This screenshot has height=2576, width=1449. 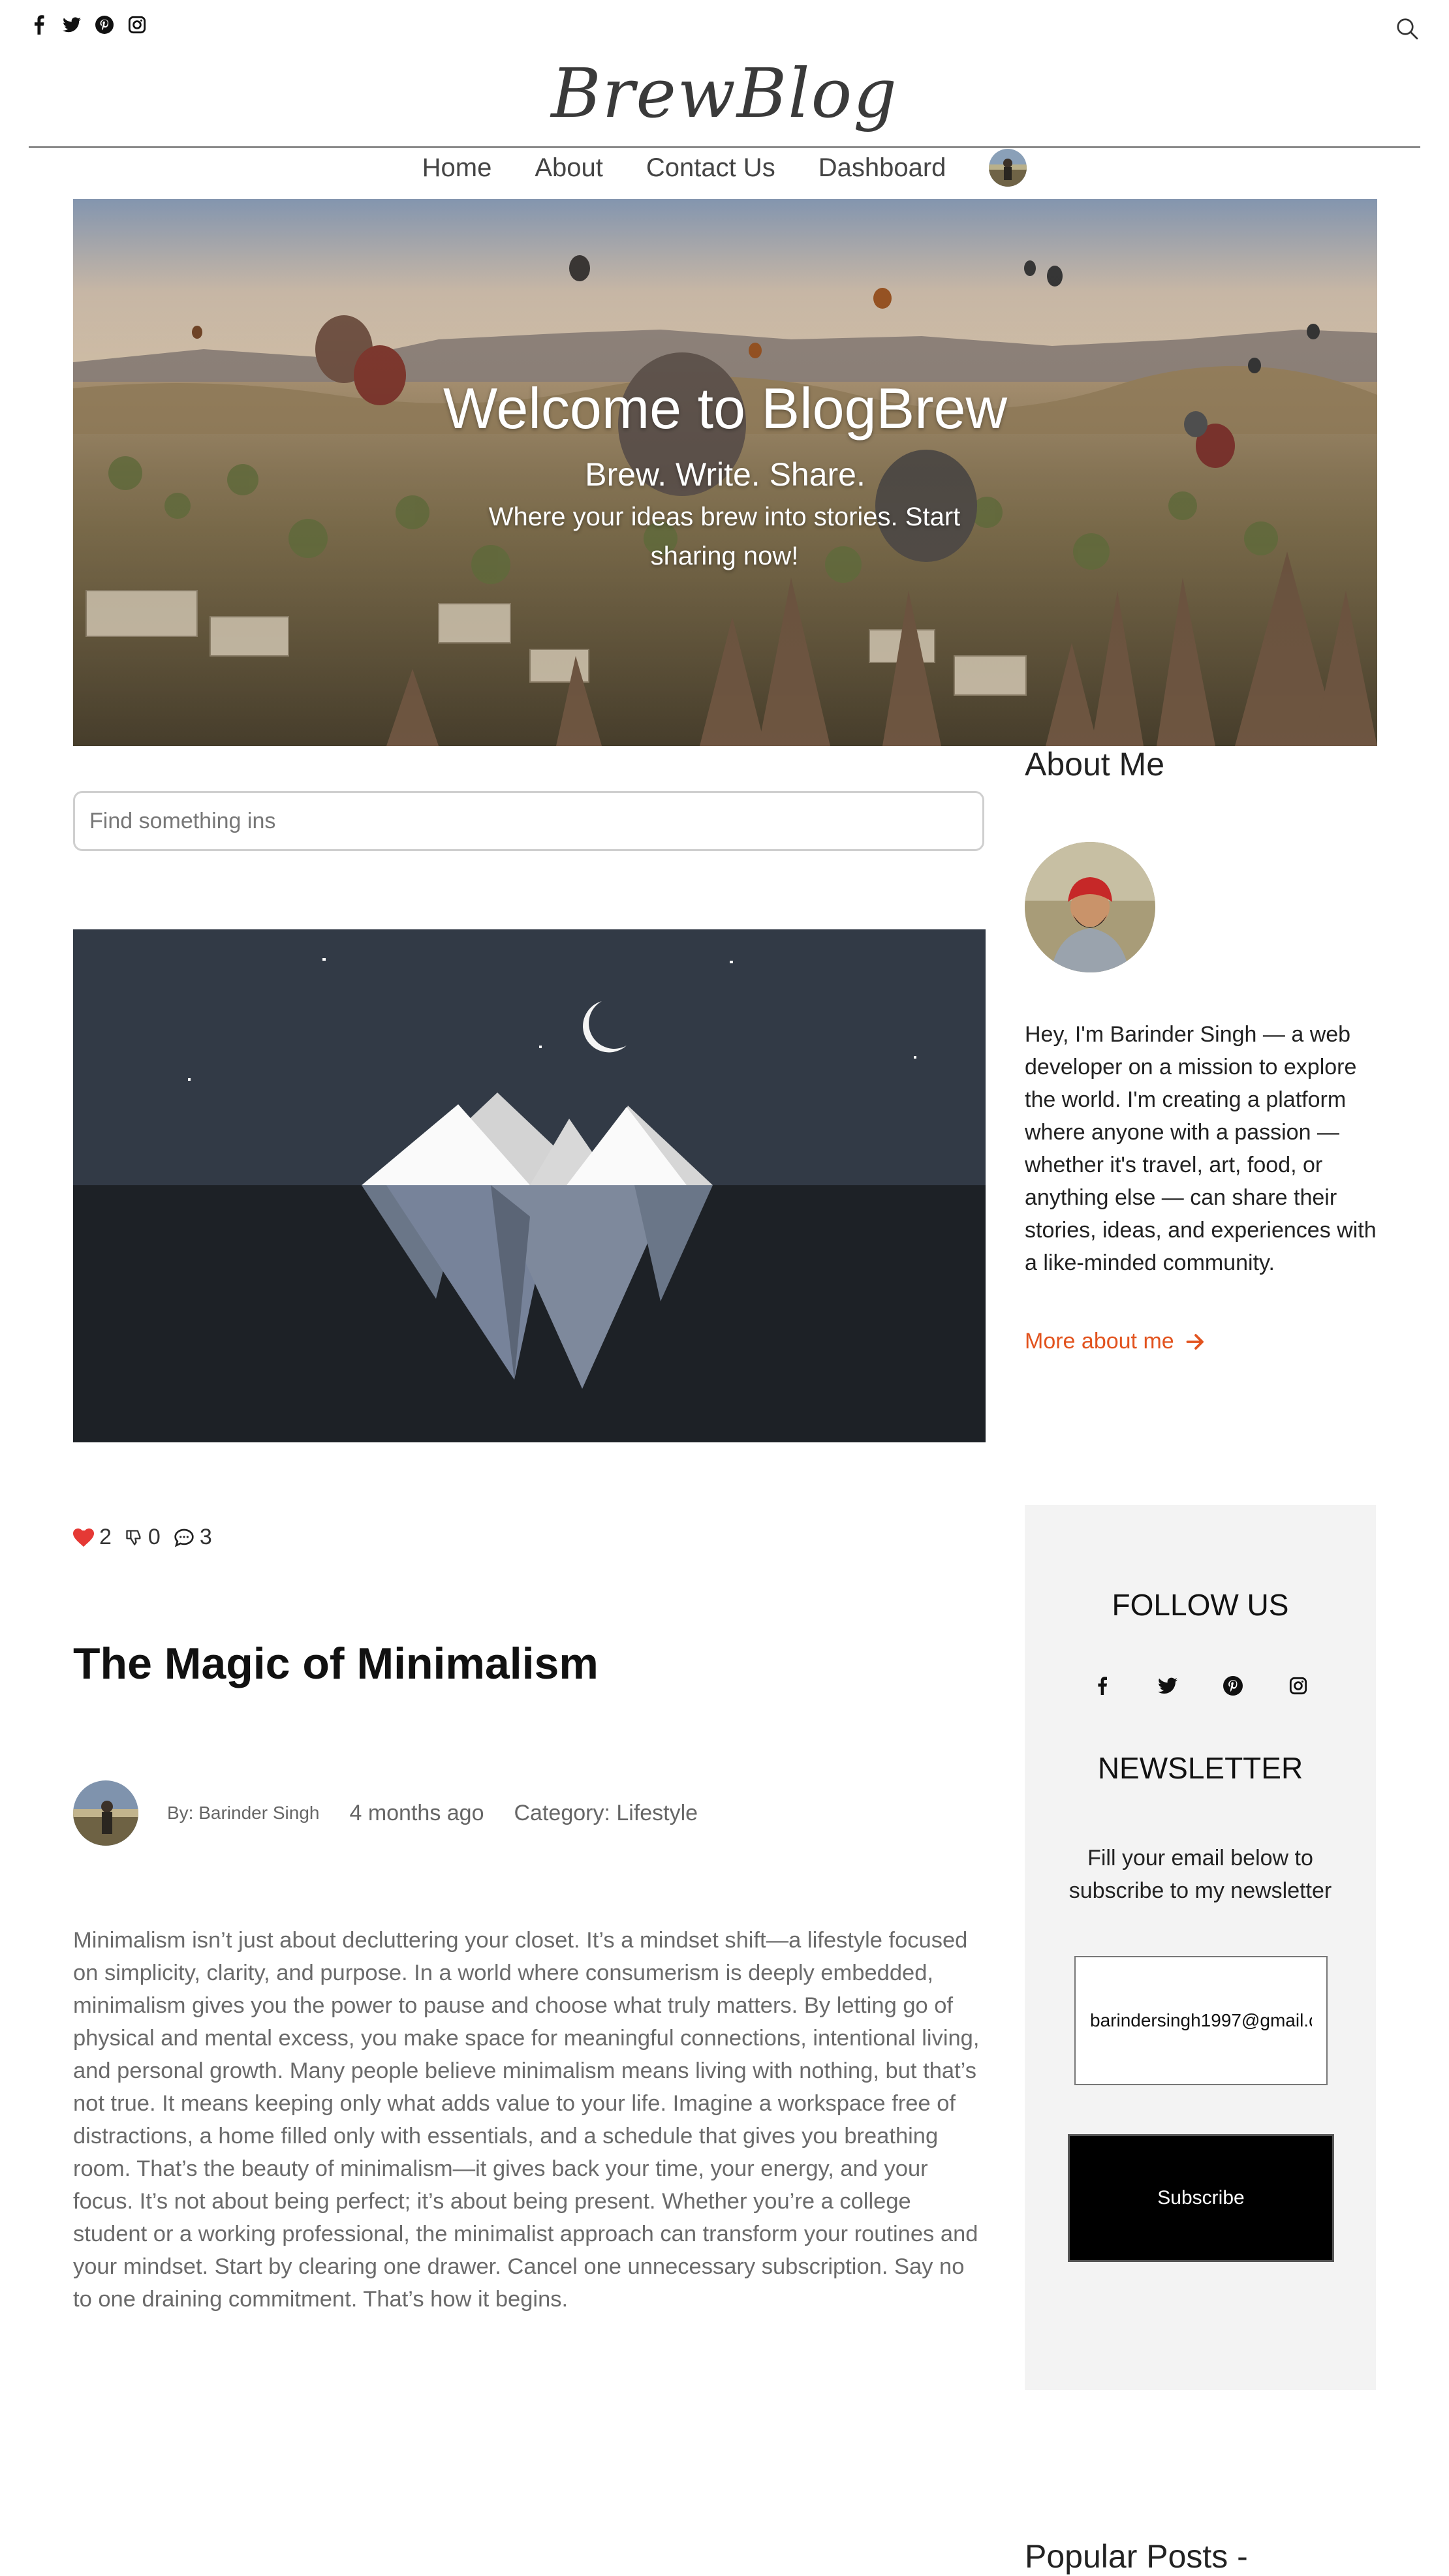 I want to click on dislike-count: 0, so click(x=154, y=1537).